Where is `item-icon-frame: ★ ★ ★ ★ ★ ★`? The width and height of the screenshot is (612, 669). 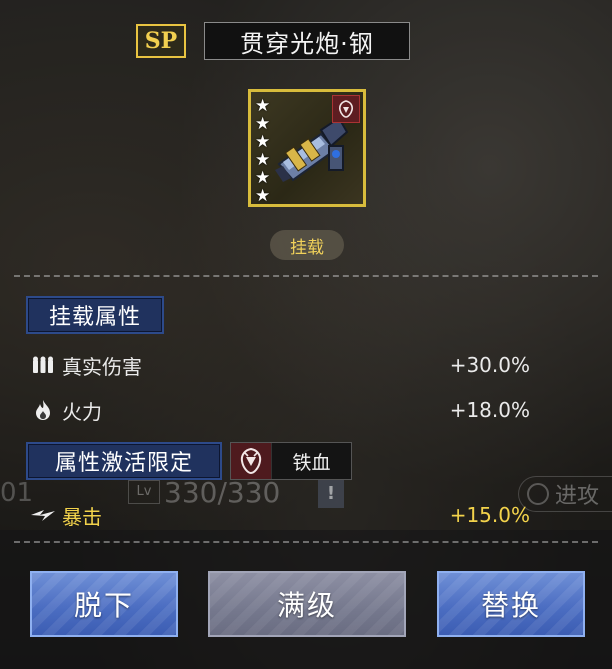
item-icon-frame: ★ ★ ★ ★ ★ ★ is located at coordinates (307, 148).